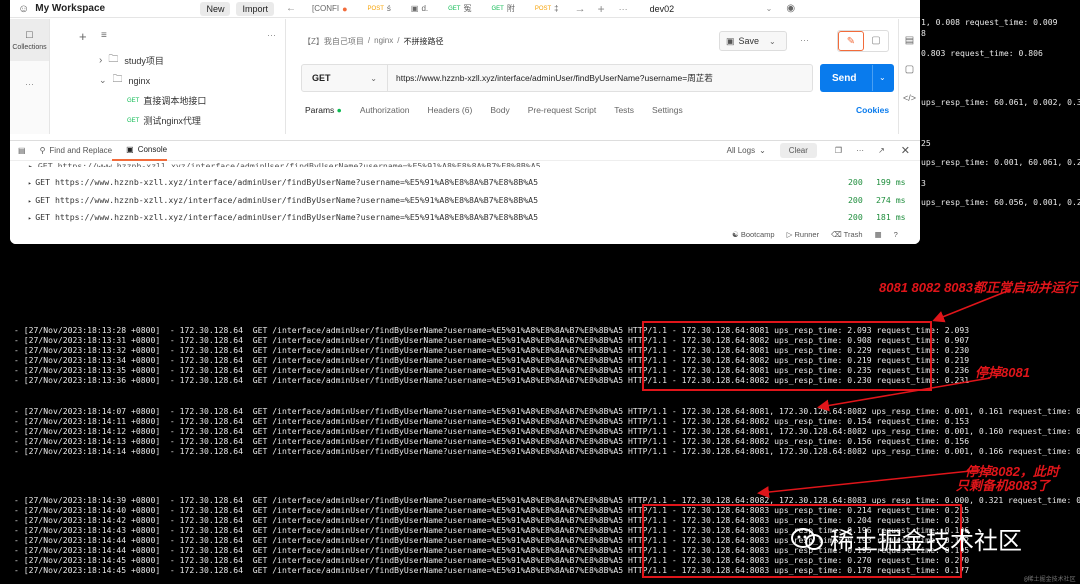 This screenshot has height=584, width=1080. I want to click on import-button: Import, so click(255, 8).